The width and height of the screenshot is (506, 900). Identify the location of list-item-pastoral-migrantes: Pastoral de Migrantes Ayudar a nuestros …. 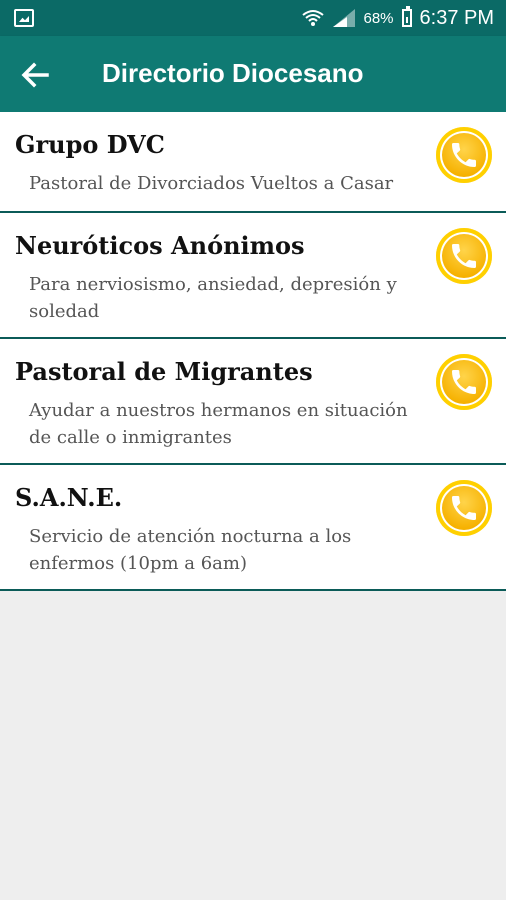
(253, 402).